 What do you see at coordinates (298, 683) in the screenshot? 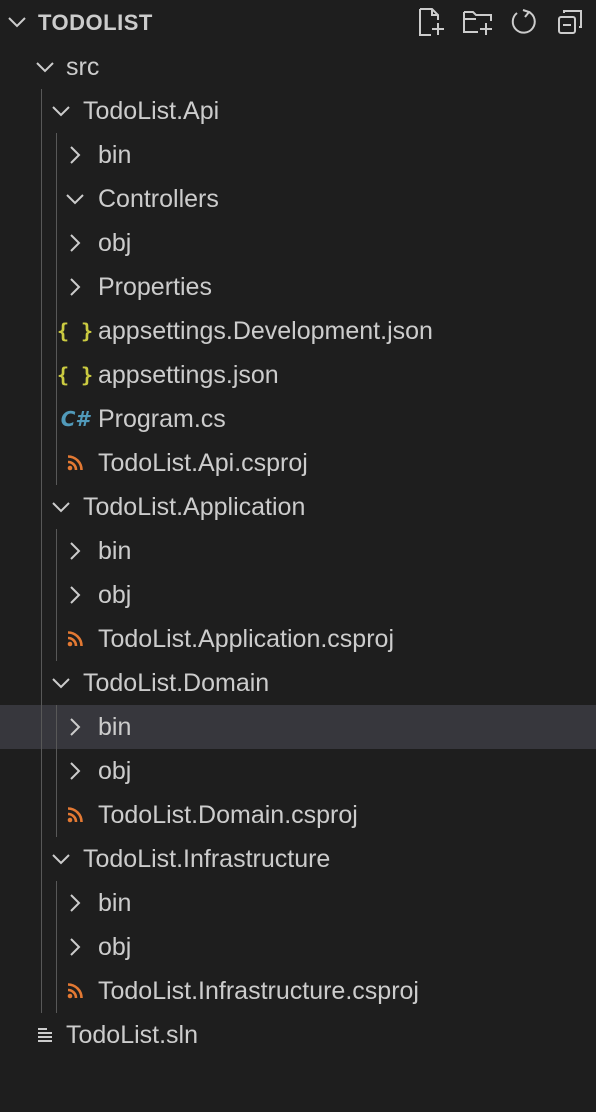
I see `tree-folder-todolist-domain: TodoList.Domain` at bounding box center [298, 683].